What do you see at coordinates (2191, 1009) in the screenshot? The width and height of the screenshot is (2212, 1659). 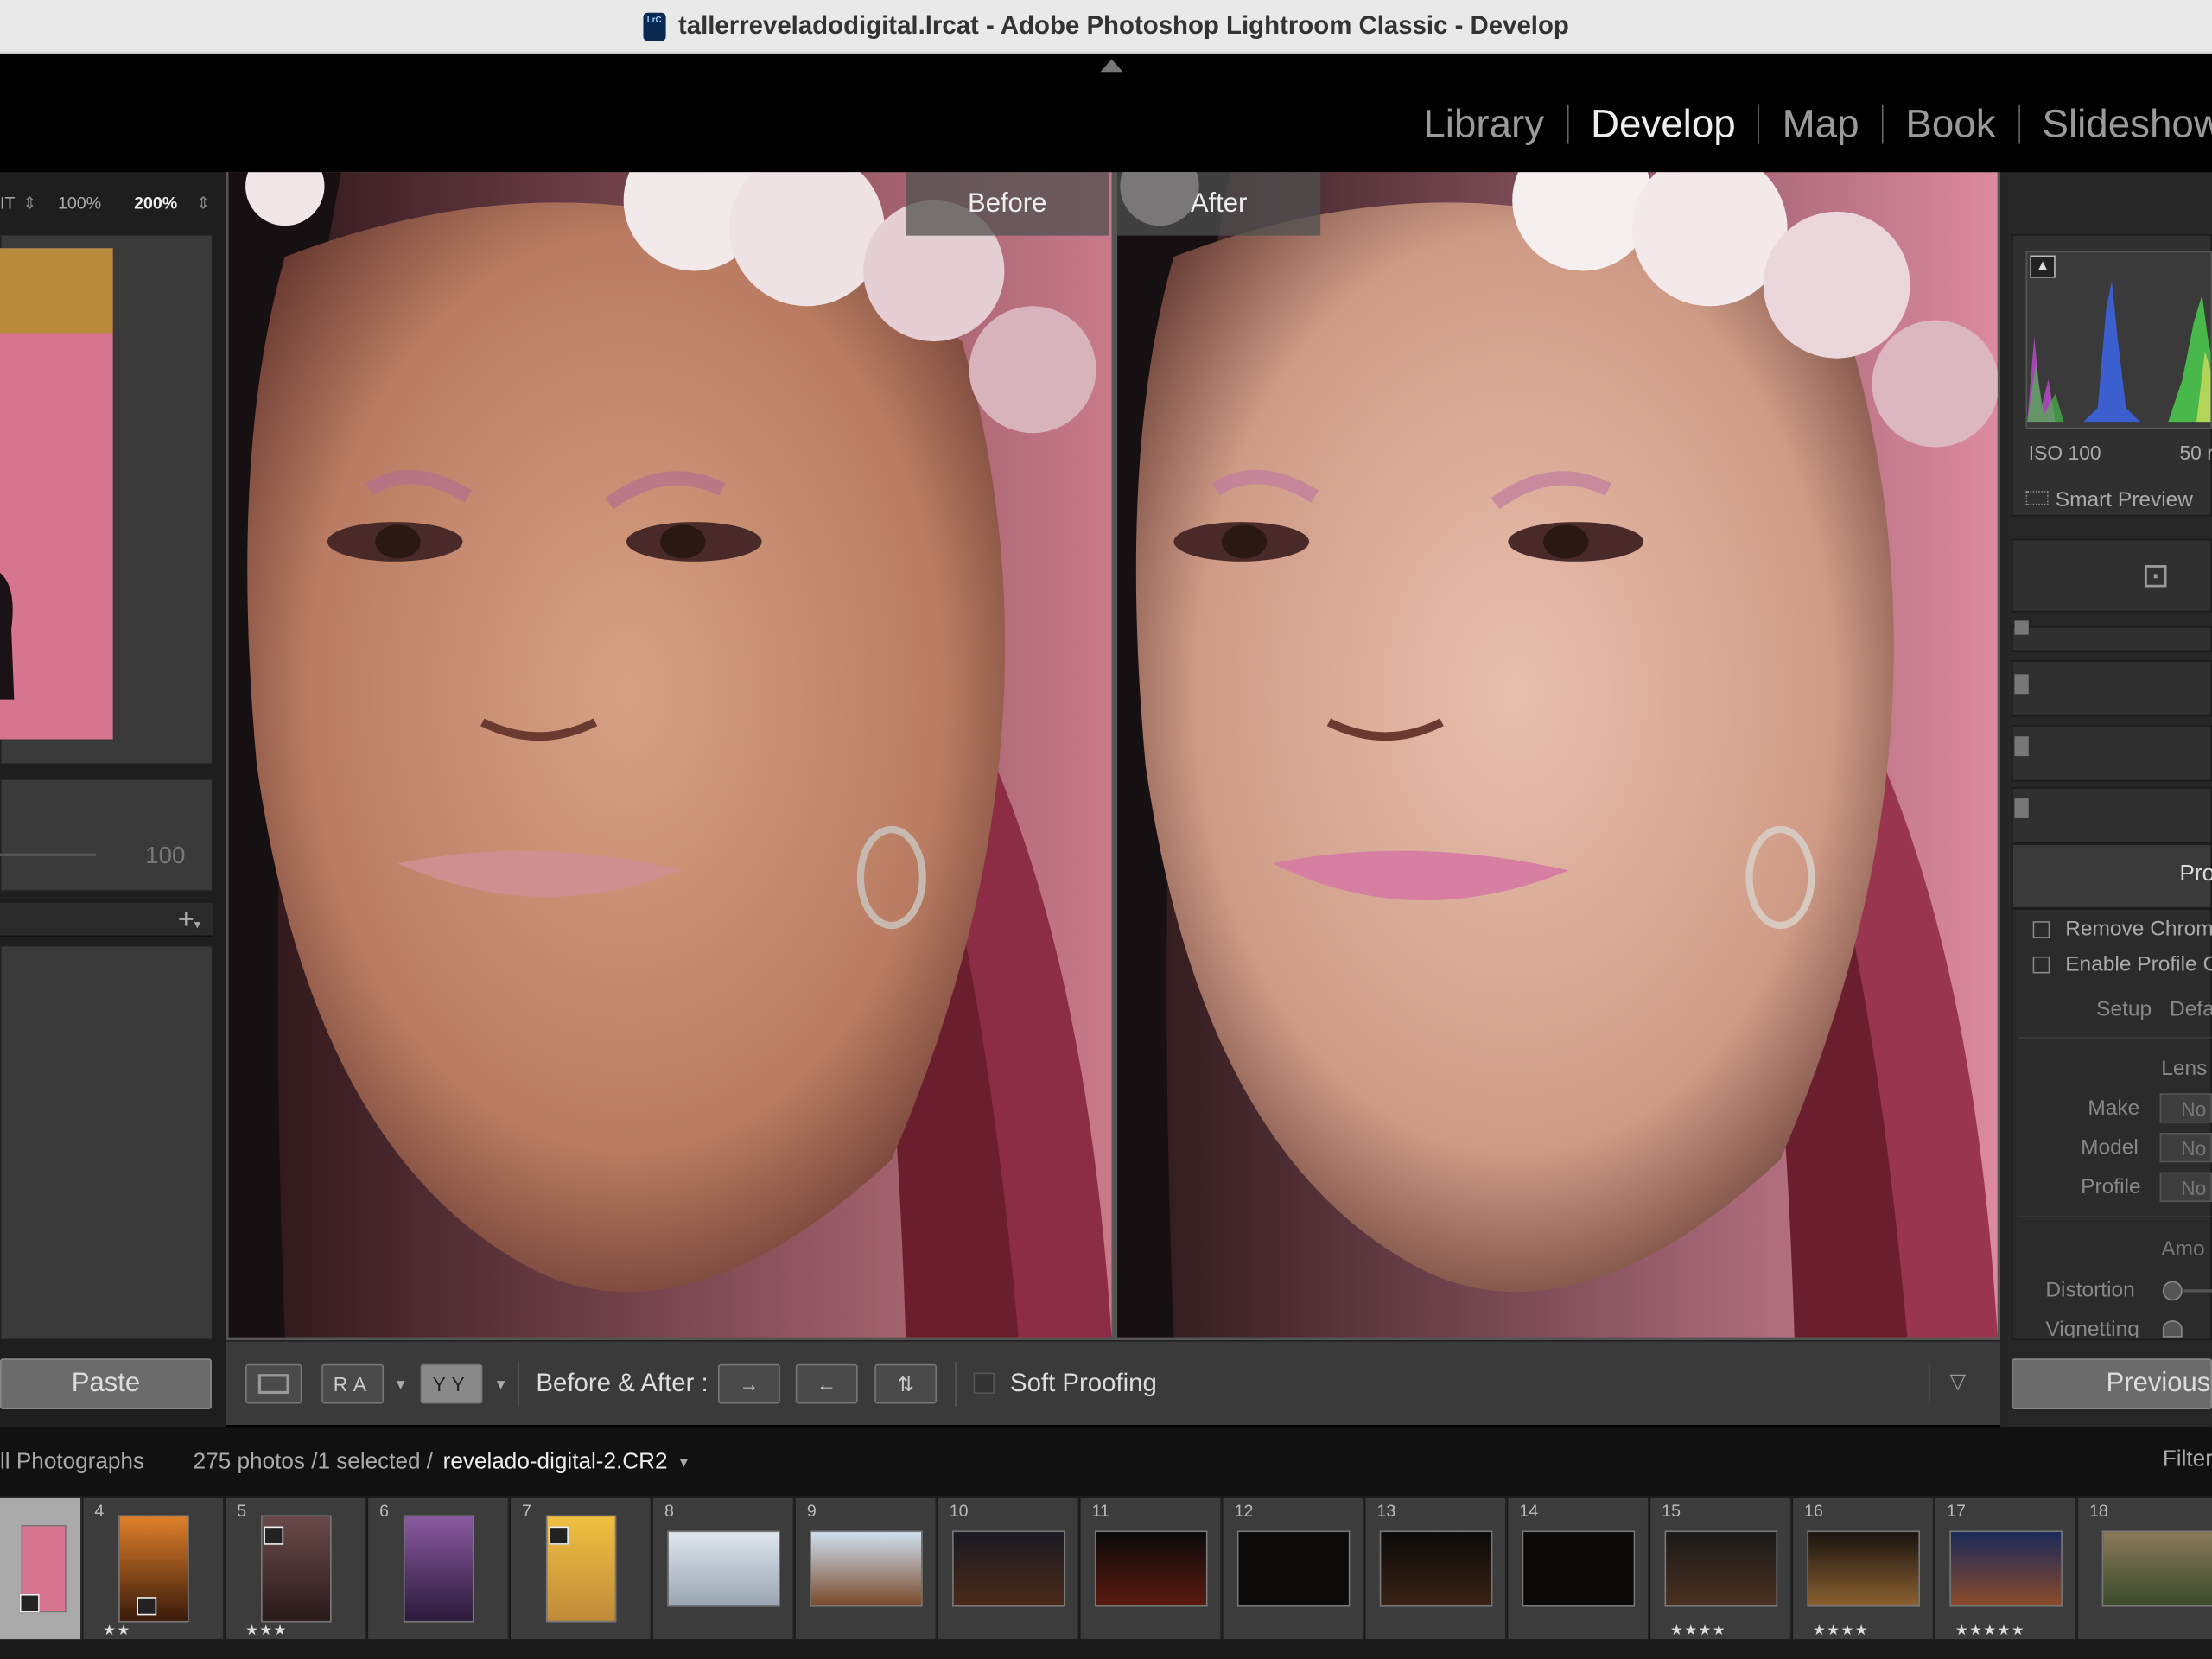 I see `setup-value: Defa` at bounding box center [2191, 1009].